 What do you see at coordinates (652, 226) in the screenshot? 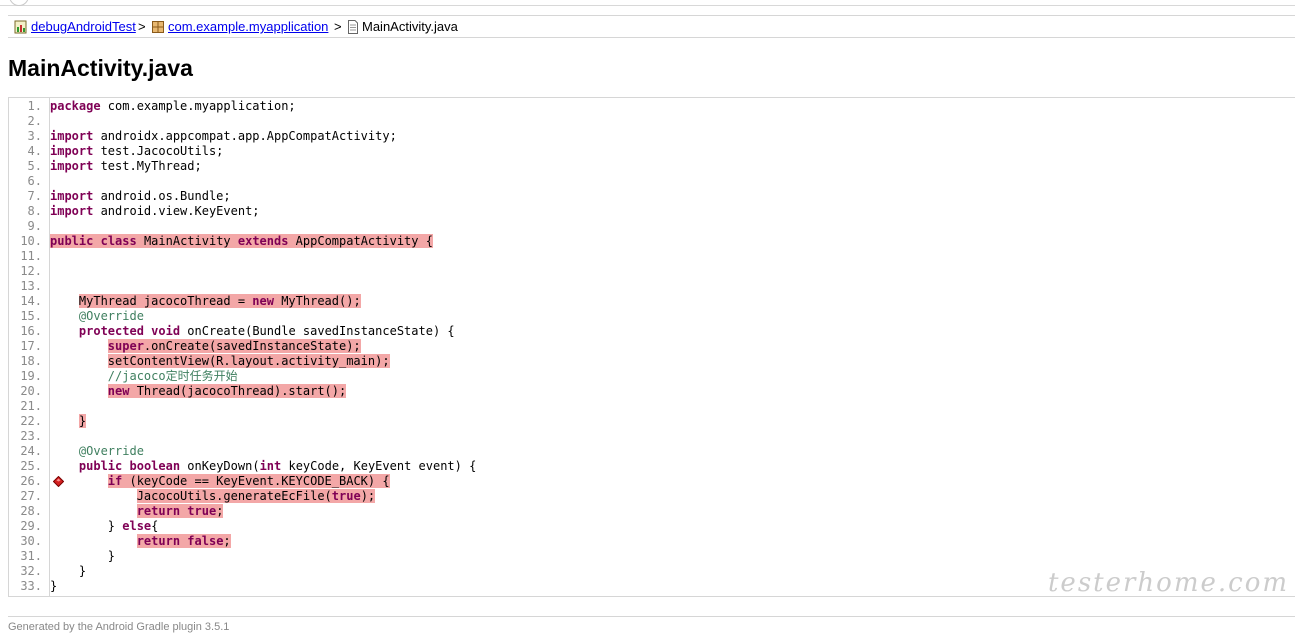
I see `code-line: 9.` at bounding box center [652, 226].